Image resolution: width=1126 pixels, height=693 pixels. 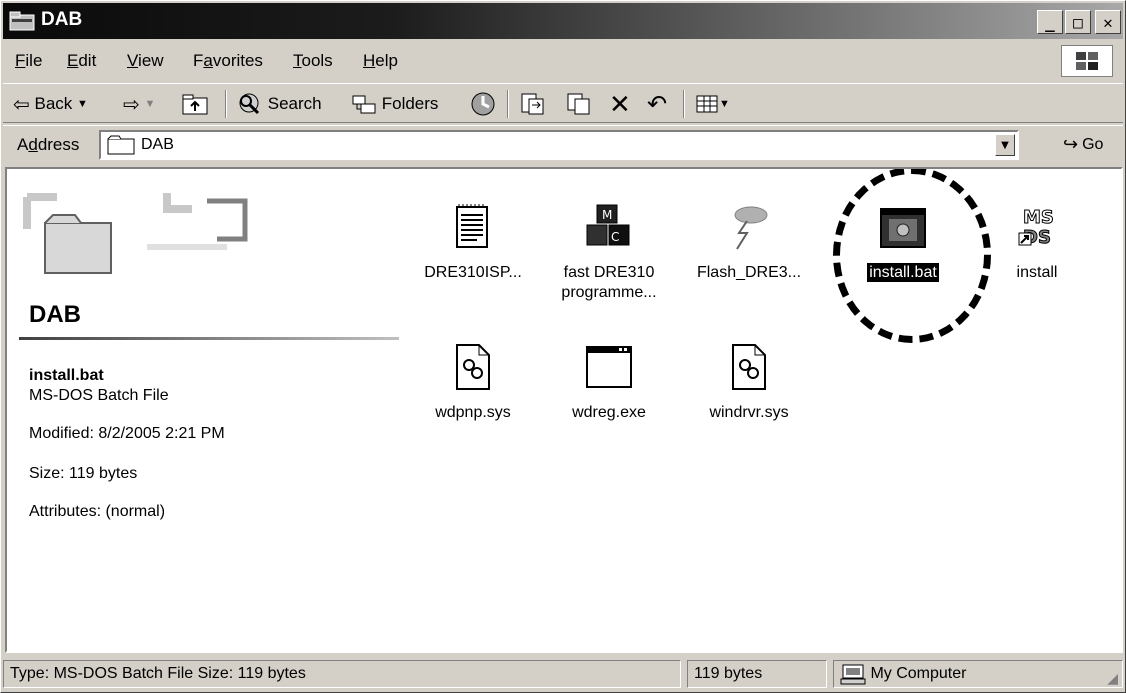 I want to click on msdos-shortcut-icon: MS DS, so click(x=1036, y=228).